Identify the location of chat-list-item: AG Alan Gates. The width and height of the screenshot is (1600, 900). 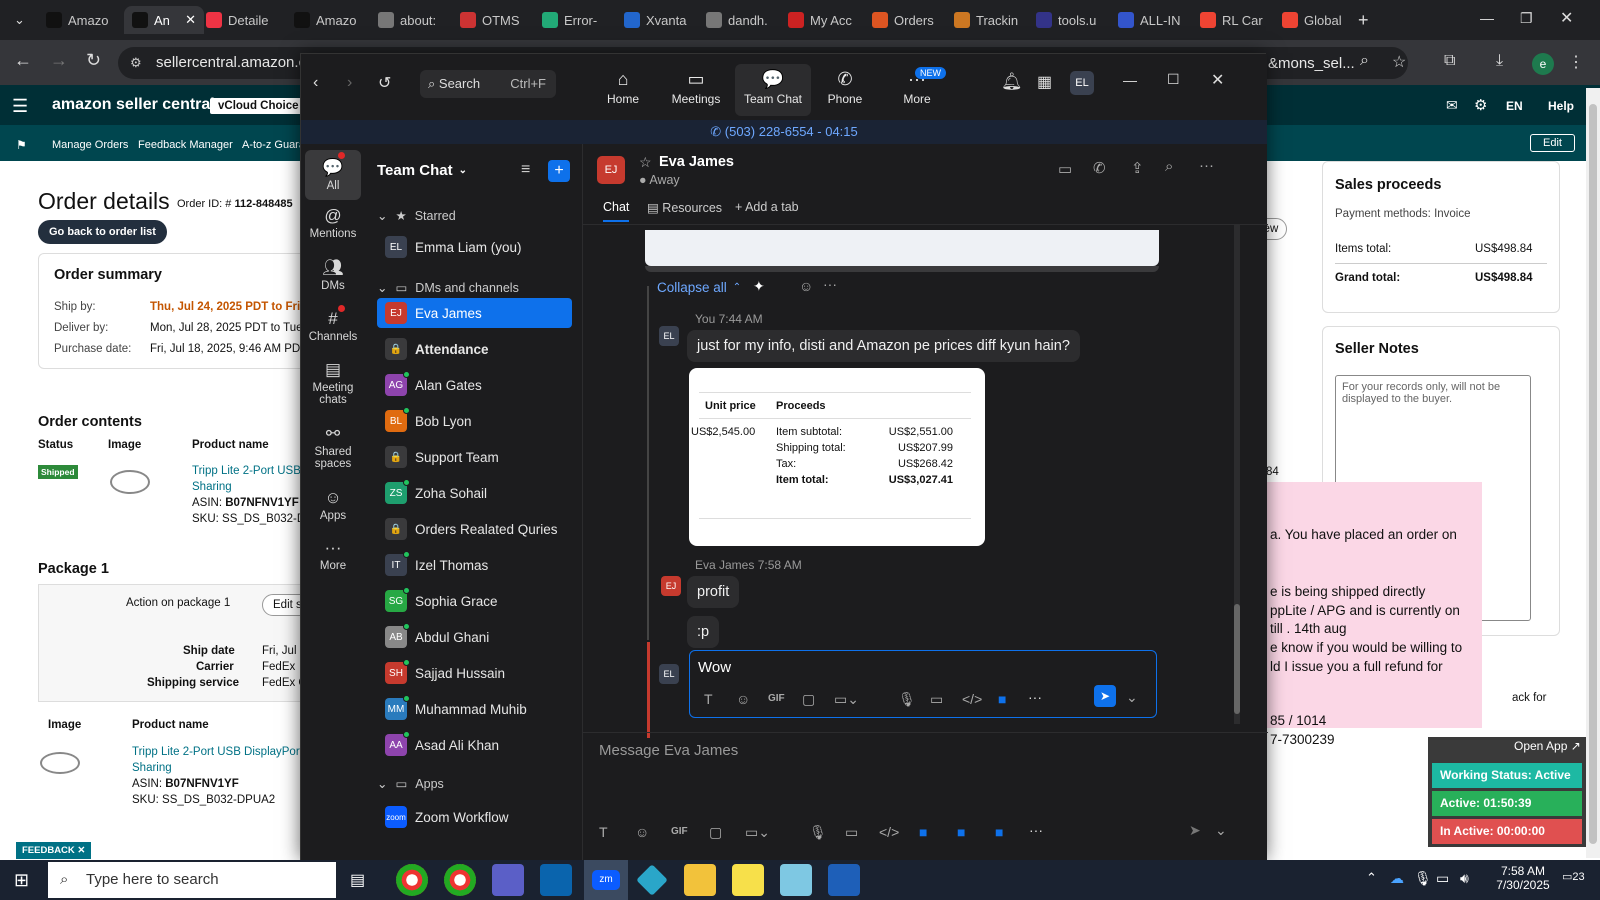
(474, 385).